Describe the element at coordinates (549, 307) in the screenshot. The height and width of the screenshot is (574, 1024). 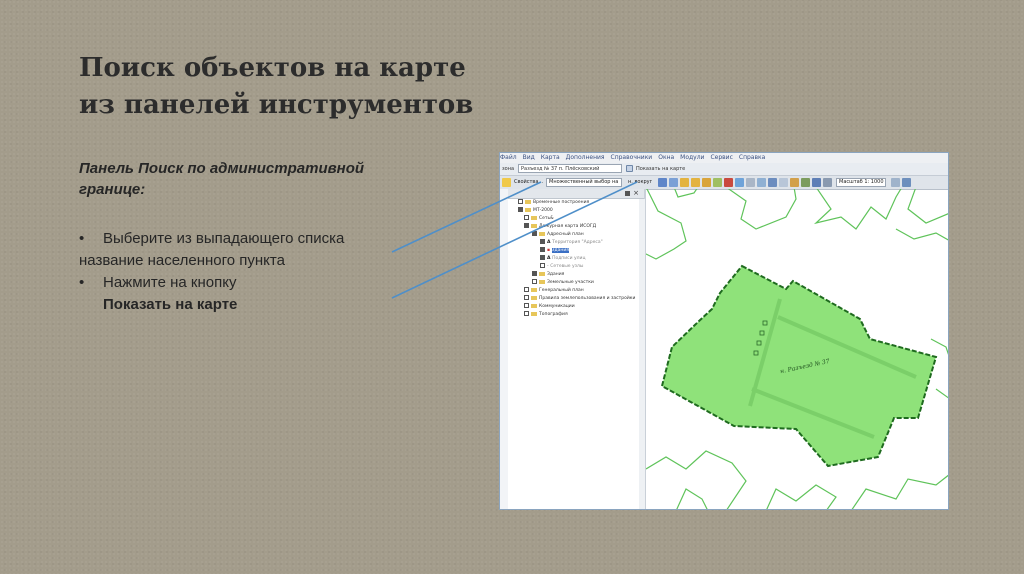
I see `layer-item: Коммуникации` at that location.